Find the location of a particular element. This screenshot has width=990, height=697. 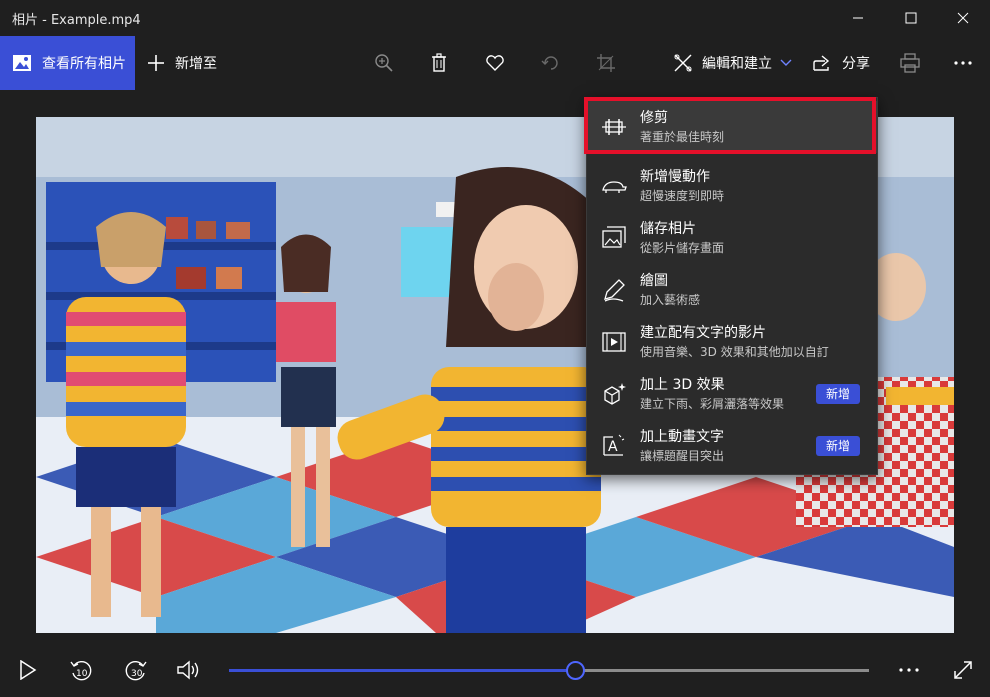

crop-icon is located at coordinates (606, 63).